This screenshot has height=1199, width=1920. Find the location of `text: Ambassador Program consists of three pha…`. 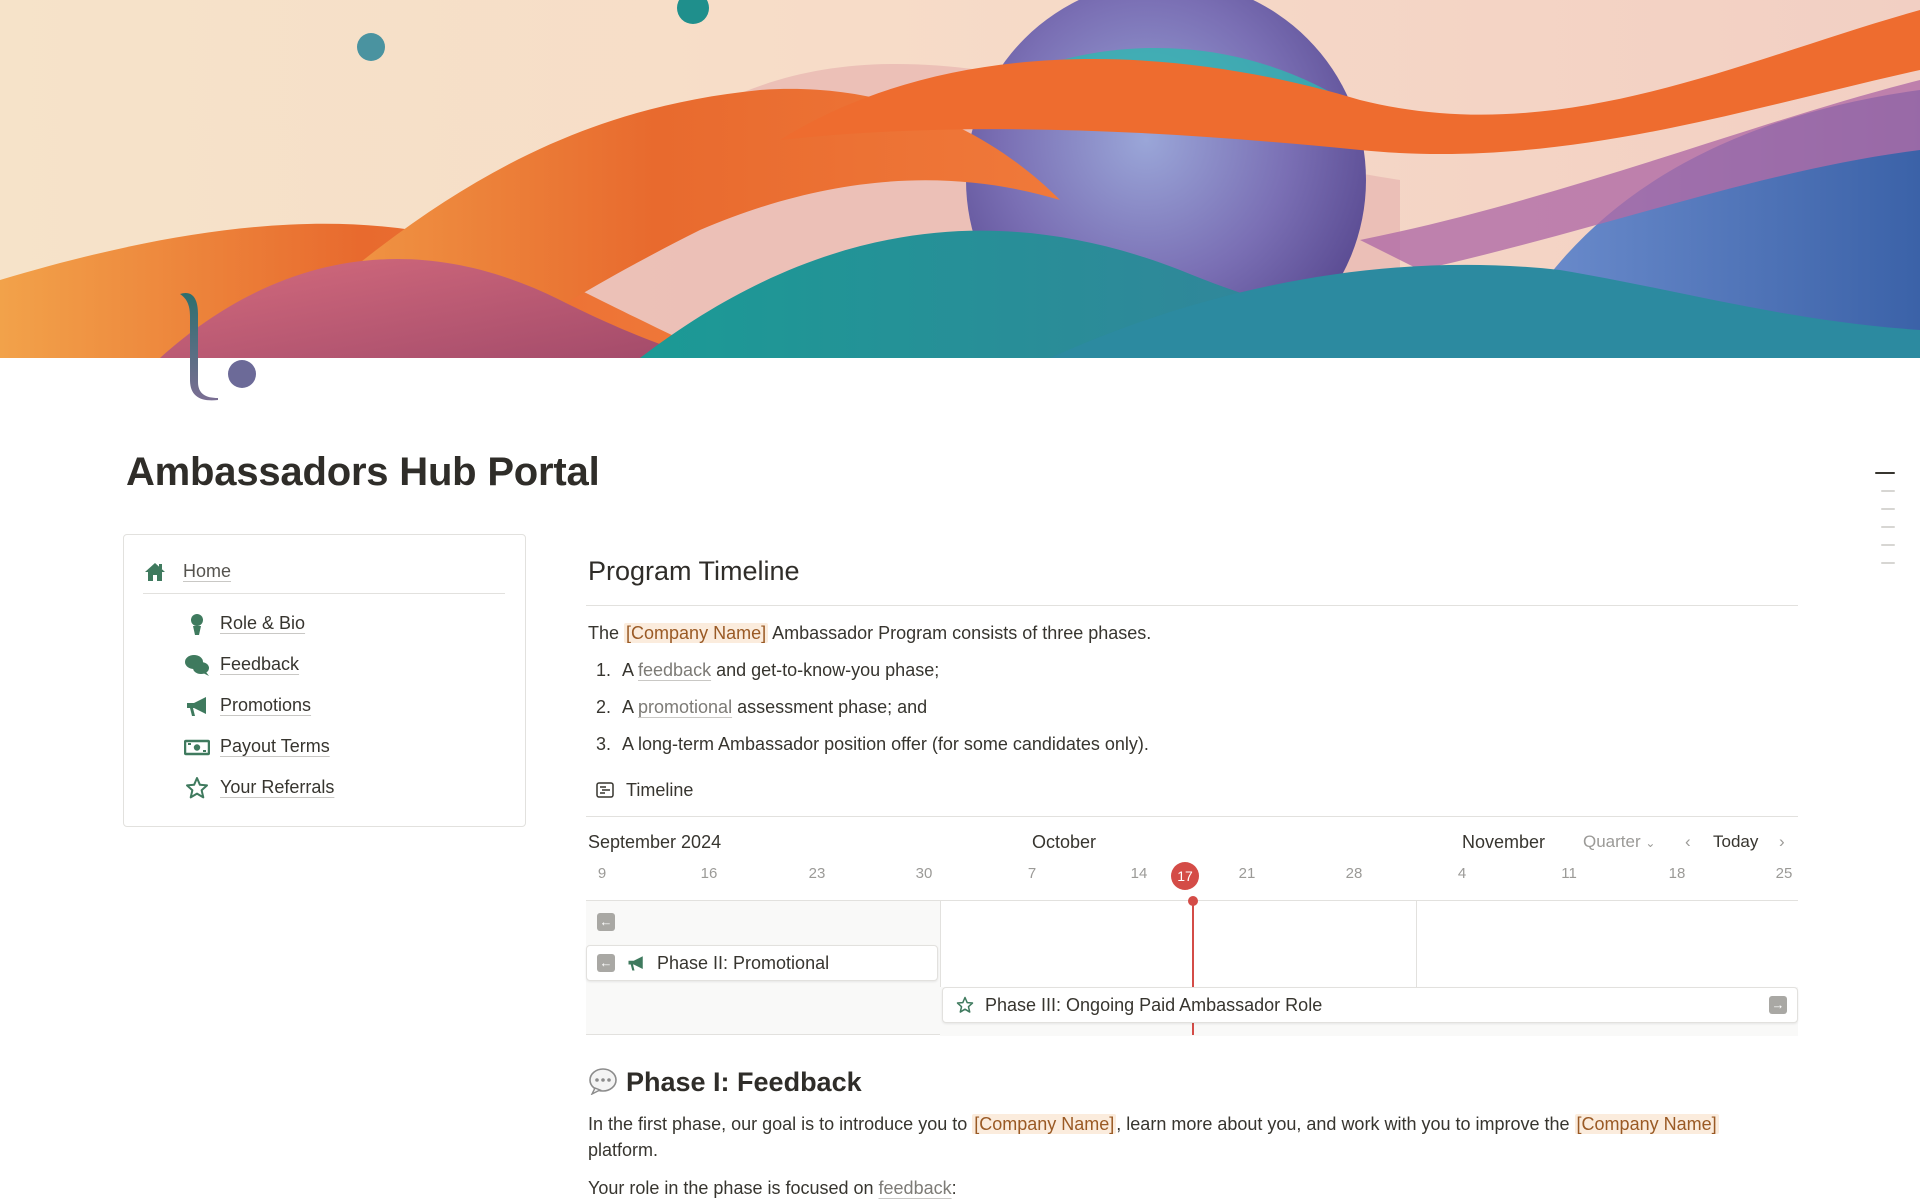

text: Ambassador Program consists of three pha… is located at coordinates (960, 633).